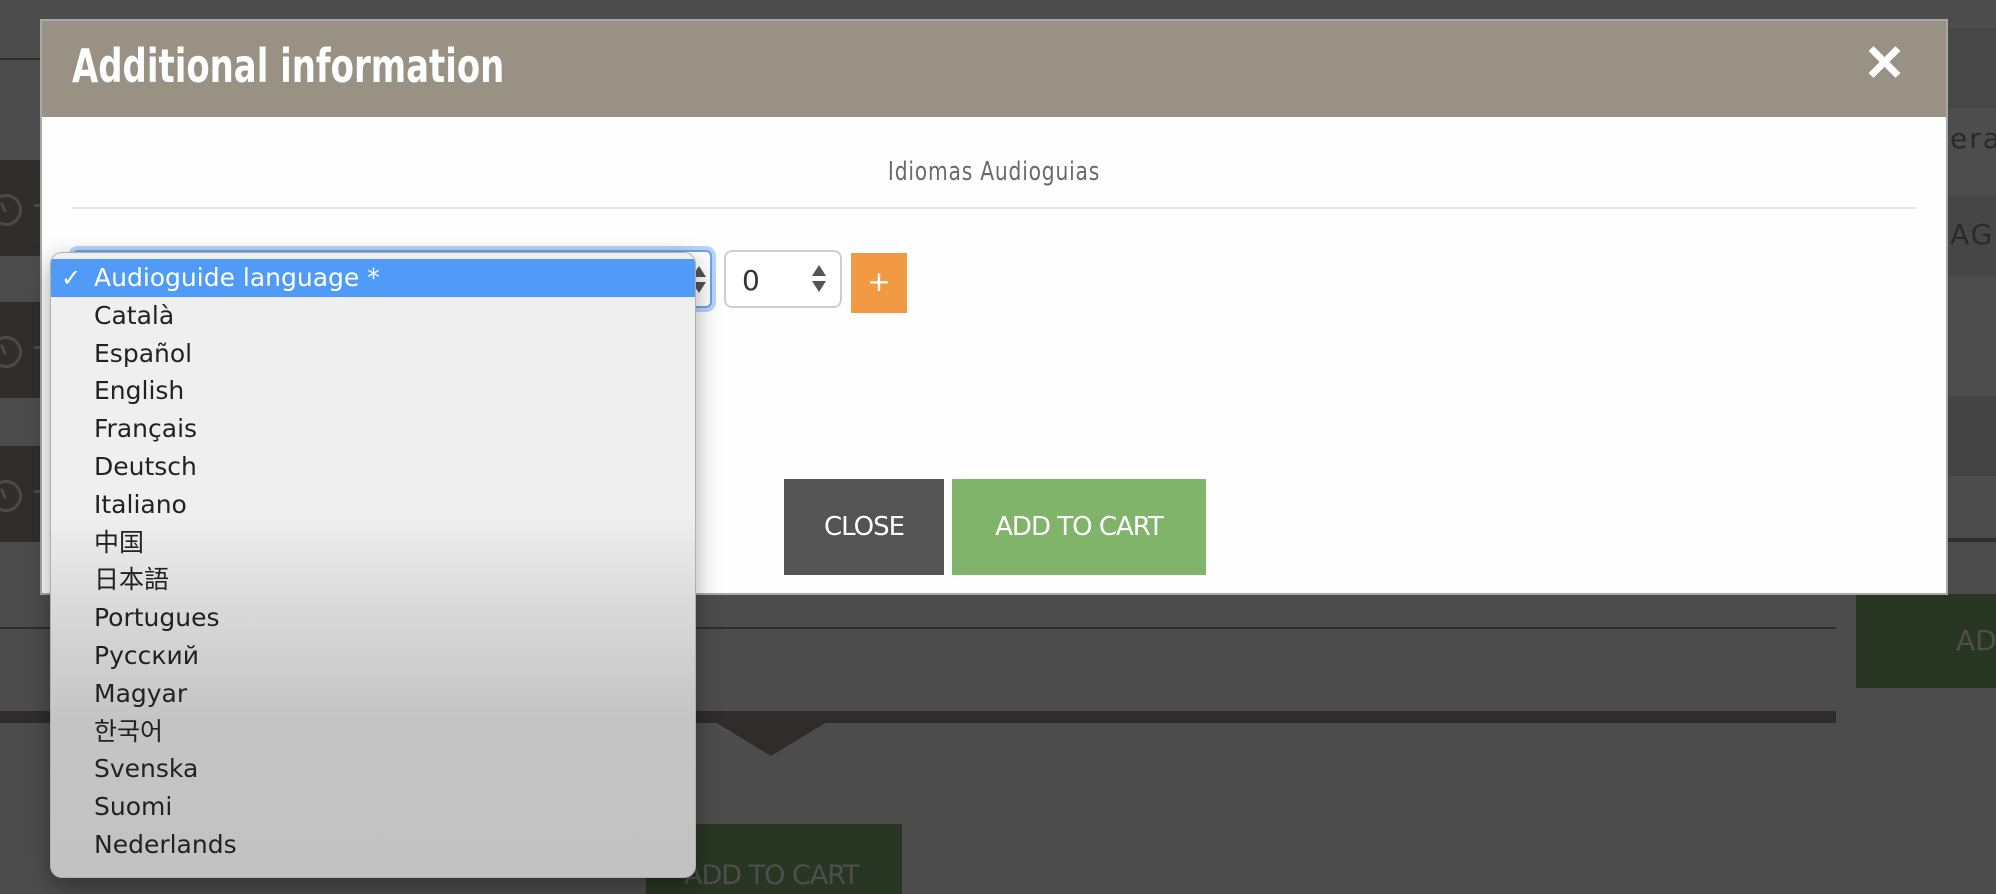  I want to click on dropdown-option-label: Svenska, so click(146, 769).